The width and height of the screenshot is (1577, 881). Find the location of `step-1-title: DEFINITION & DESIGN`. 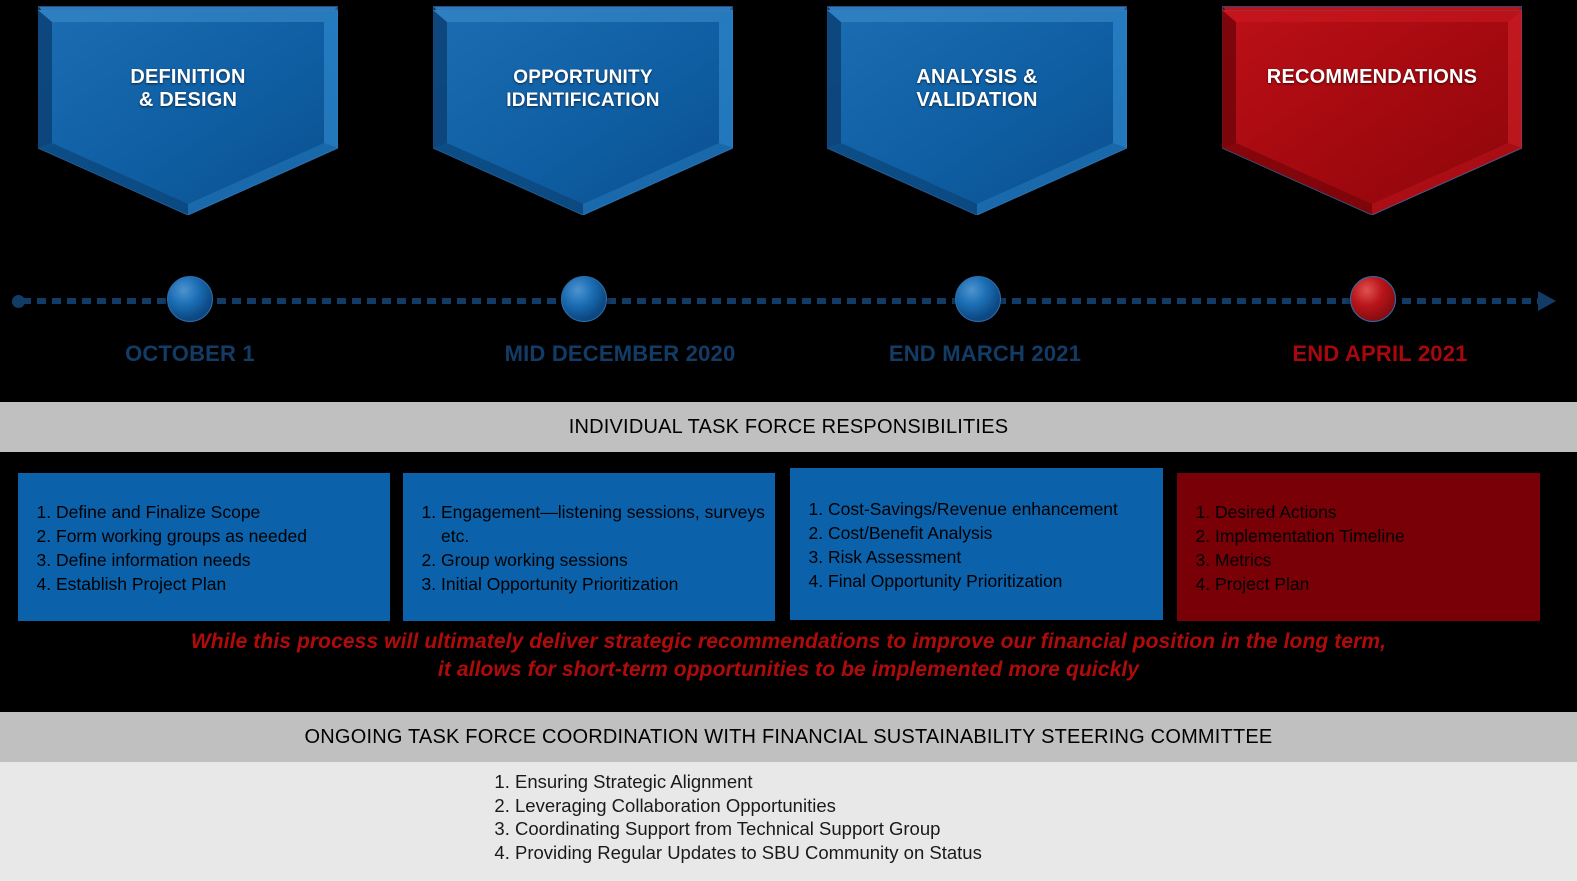

step-1-title: DEFINITION & DESIGN is located at coordinates (188, 89).